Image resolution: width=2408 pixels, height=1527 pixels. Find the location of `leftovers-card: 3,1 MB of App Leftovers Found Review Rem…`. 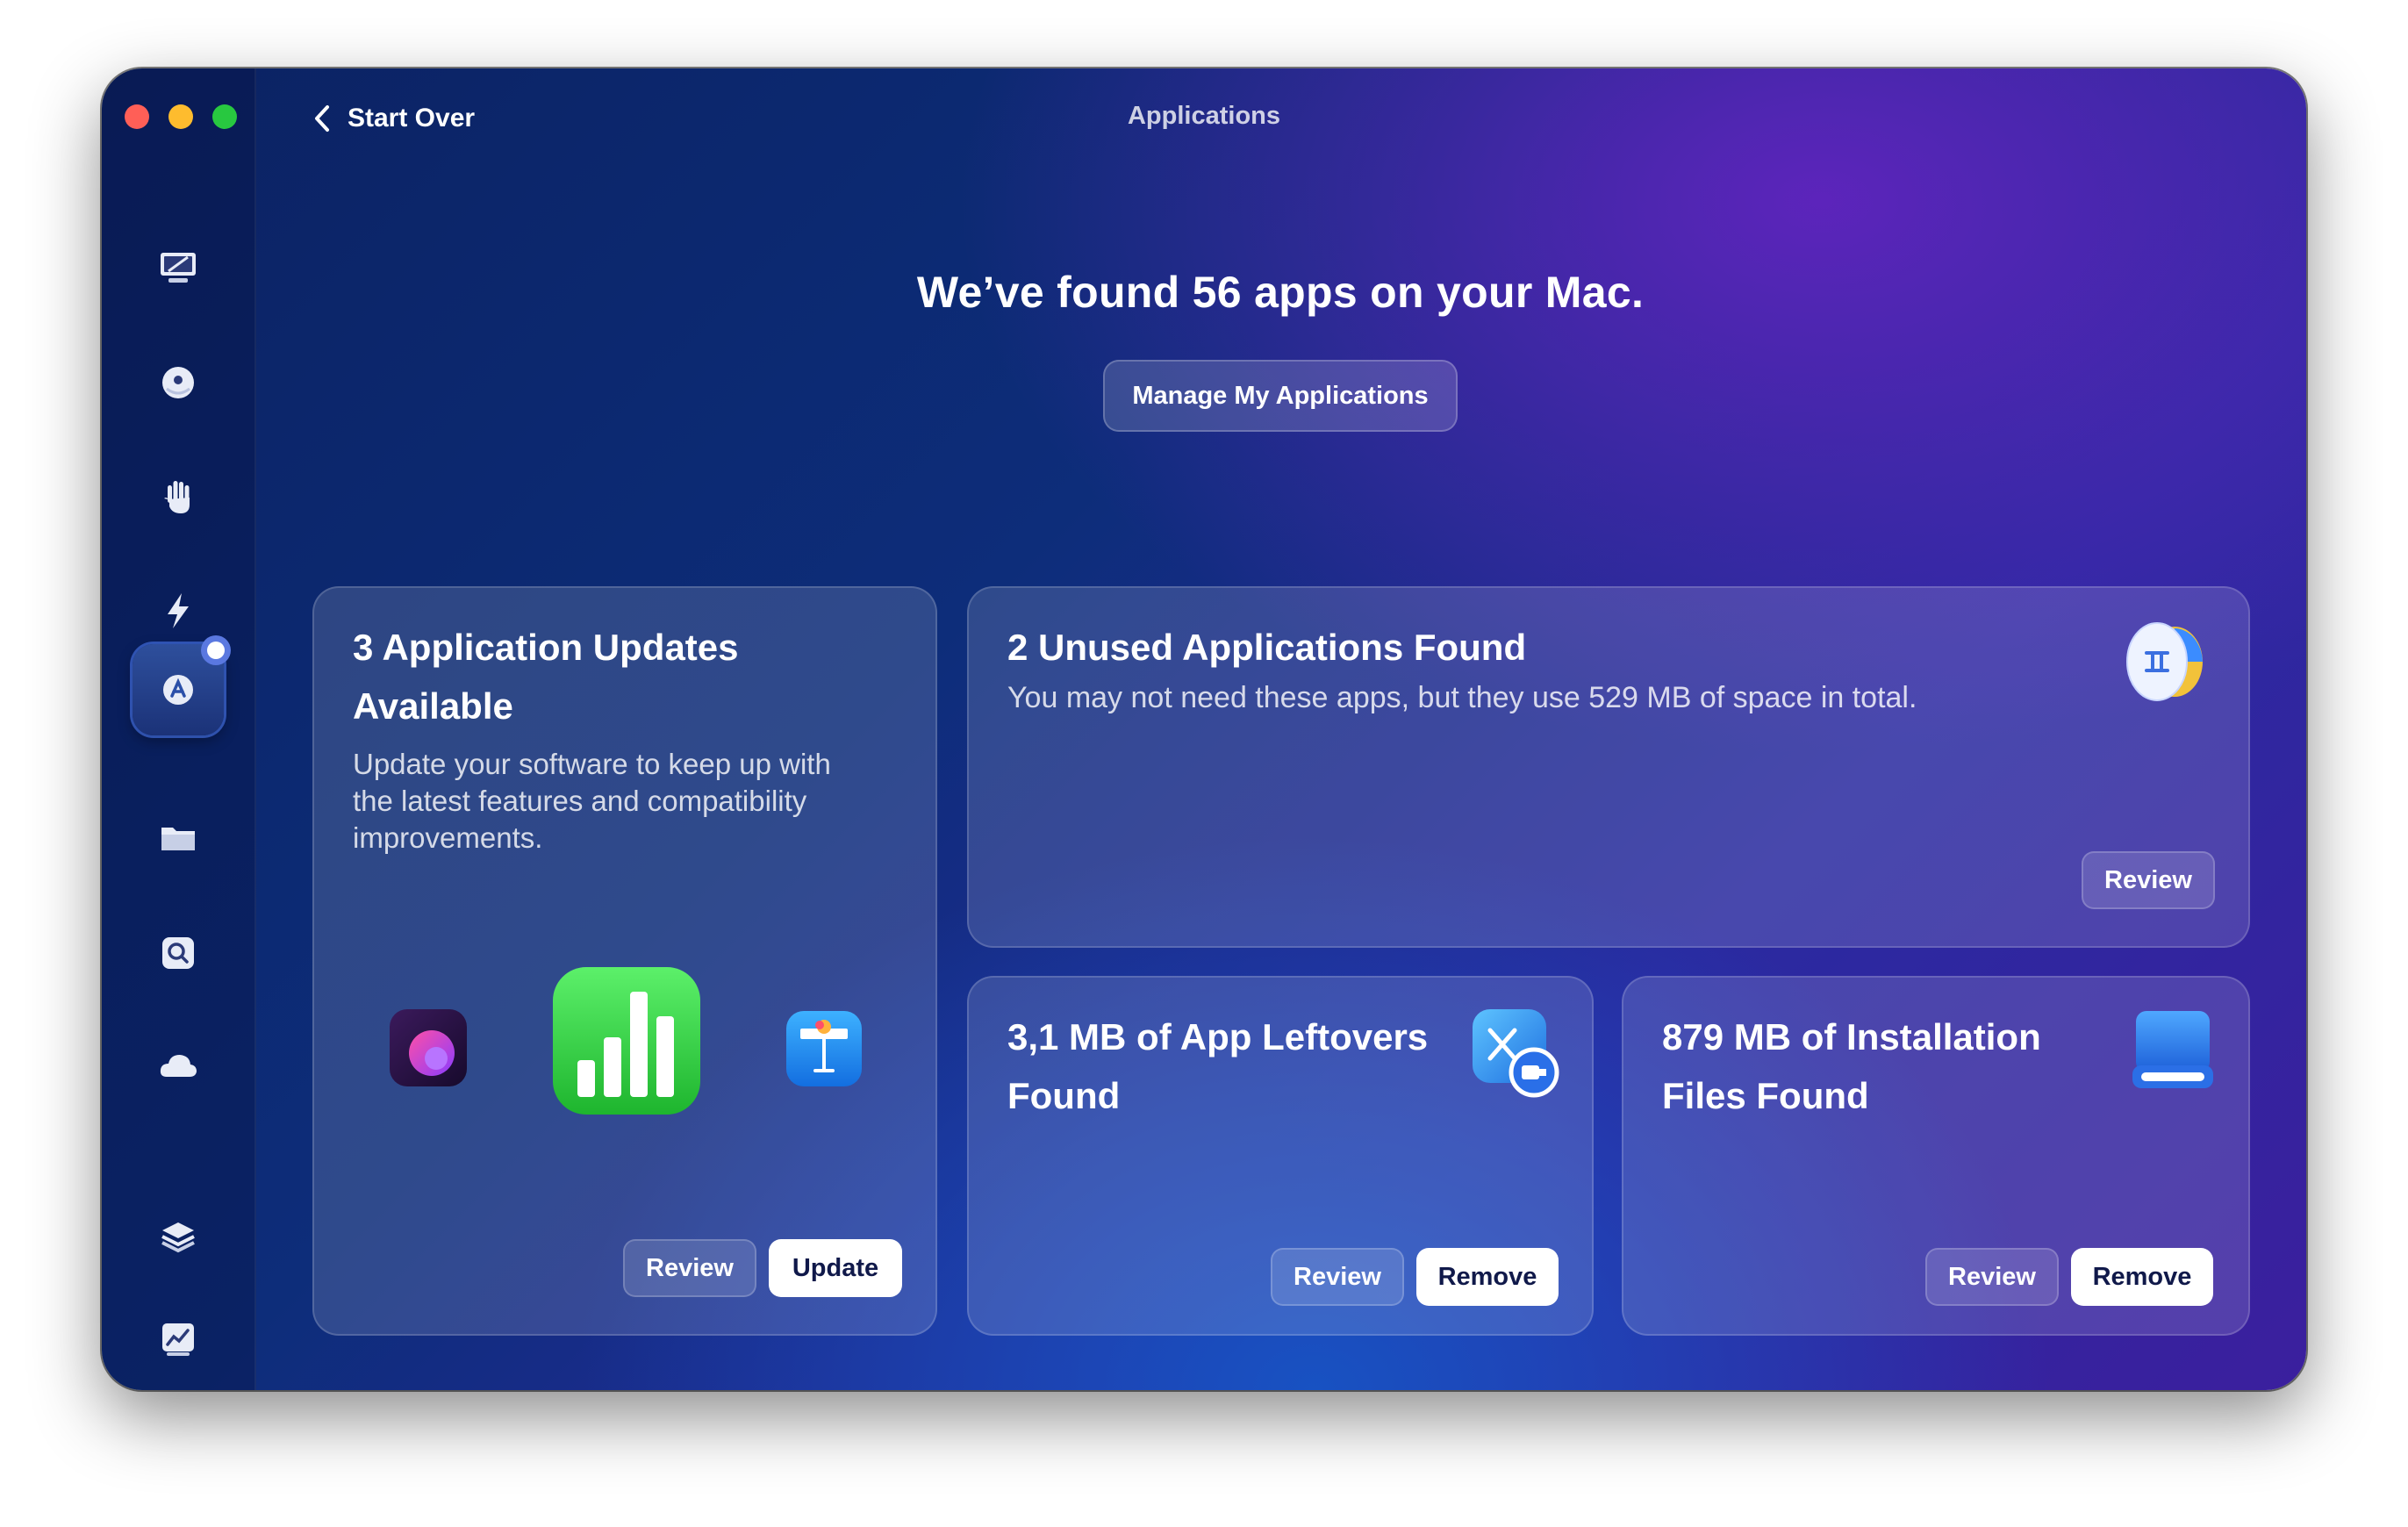

leftovers-card: 3,1 MB of App Leftovers Found Review Rem… is located at coordinates (1280, 1156).